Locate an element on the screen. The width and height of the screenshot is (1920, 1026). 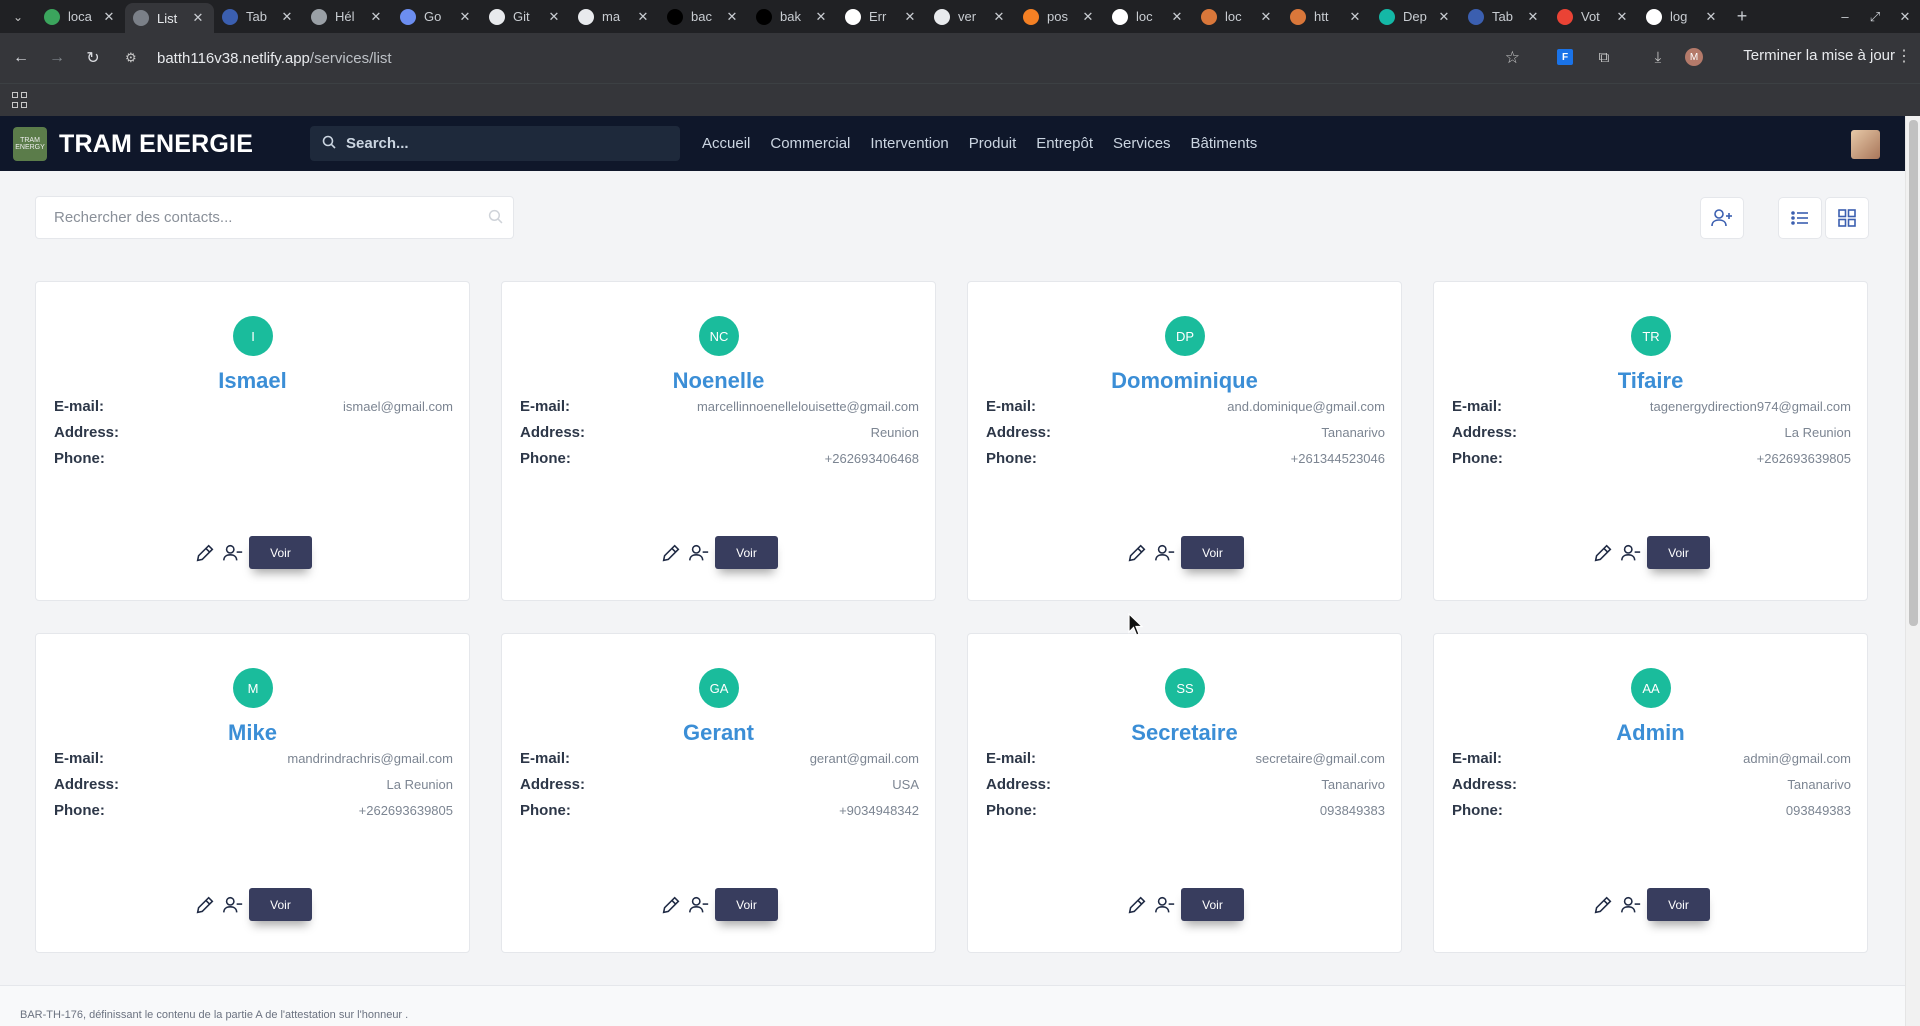
browser-tab: ver ✕ is located at coordinates (970, 16).